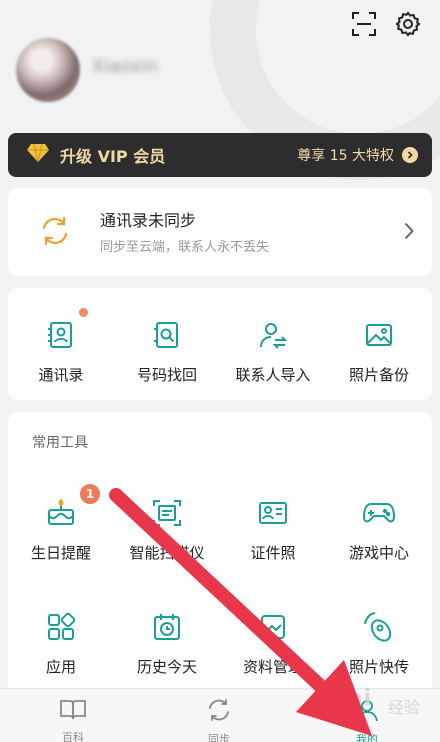 The width and height of the screenshot is (440, 742). Describe the element at coordinates (273, 553) in the screenshot. I see `tool-label: 证件照` at that location.